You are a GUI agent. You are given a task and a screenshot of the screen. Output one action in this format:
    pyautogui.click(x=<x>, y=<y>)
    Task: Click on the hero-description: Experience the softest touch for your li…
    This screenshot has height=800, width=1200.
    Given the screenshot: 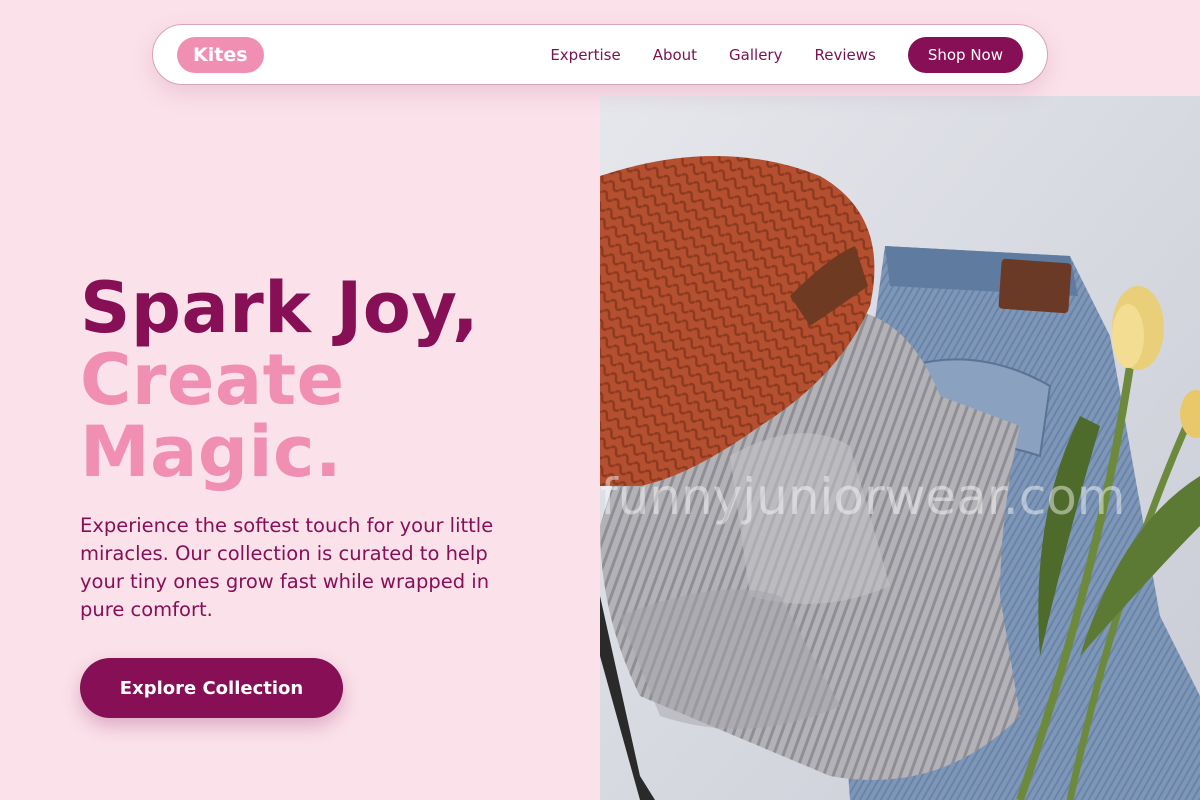 What is the action you would take?
    pyautogui.click(x=287, y=567)
    